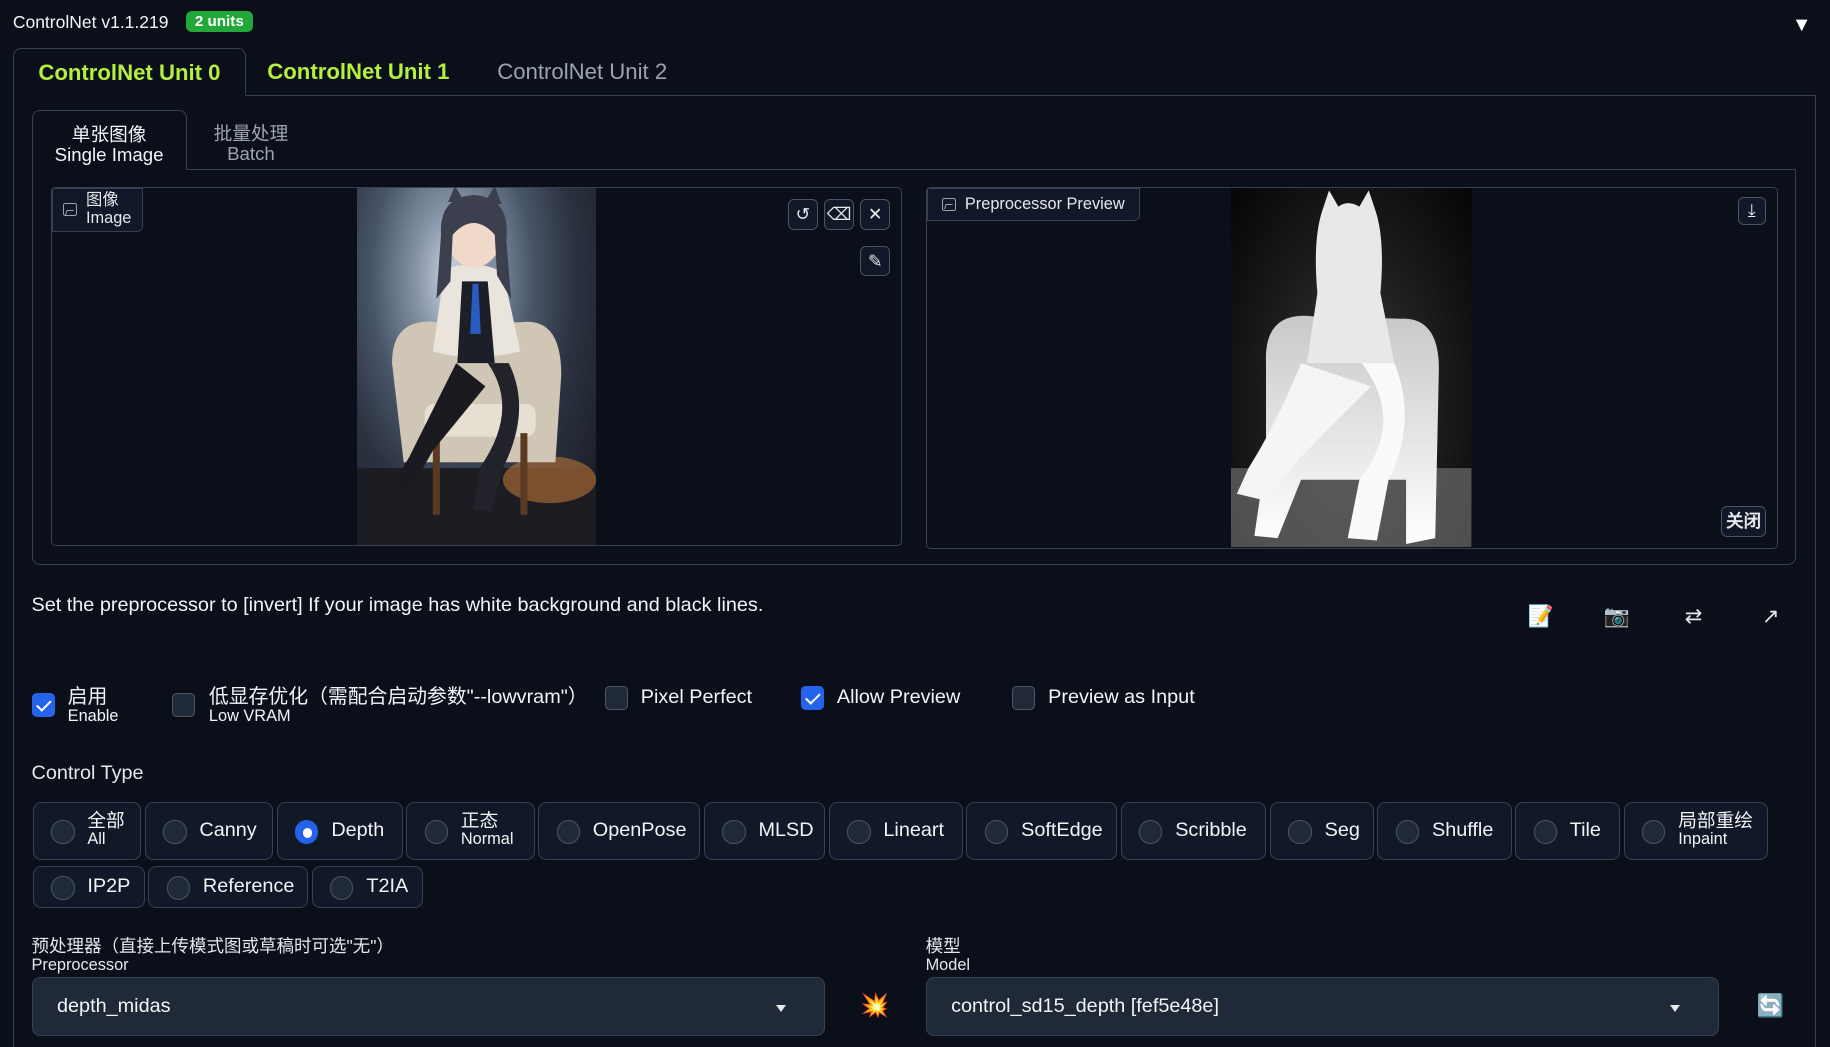  What do you see at coordinates (1771, 1006) in the screenshot?
I see `refresh-models-icon: 🔄` at bounding box center [1771, 1006].